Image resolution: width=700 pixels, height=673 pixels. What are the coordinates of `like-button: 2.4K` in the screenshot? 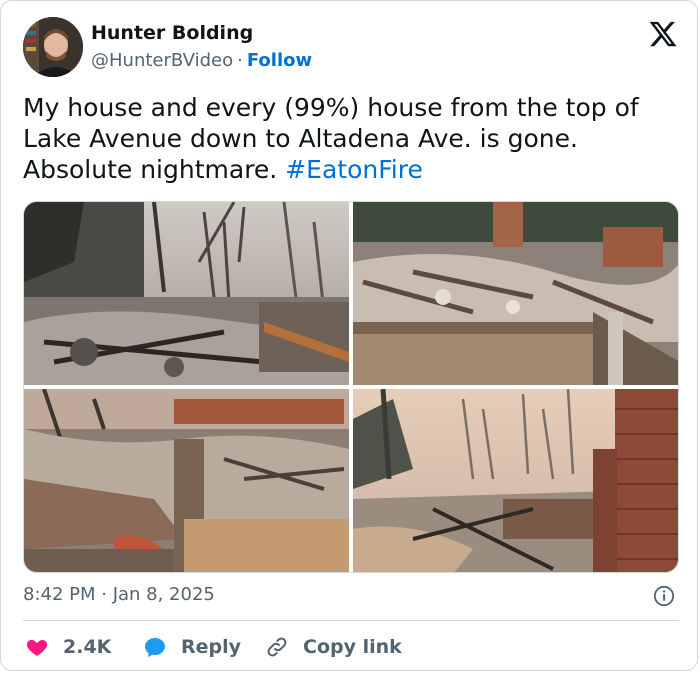 It's located at (68, 647).